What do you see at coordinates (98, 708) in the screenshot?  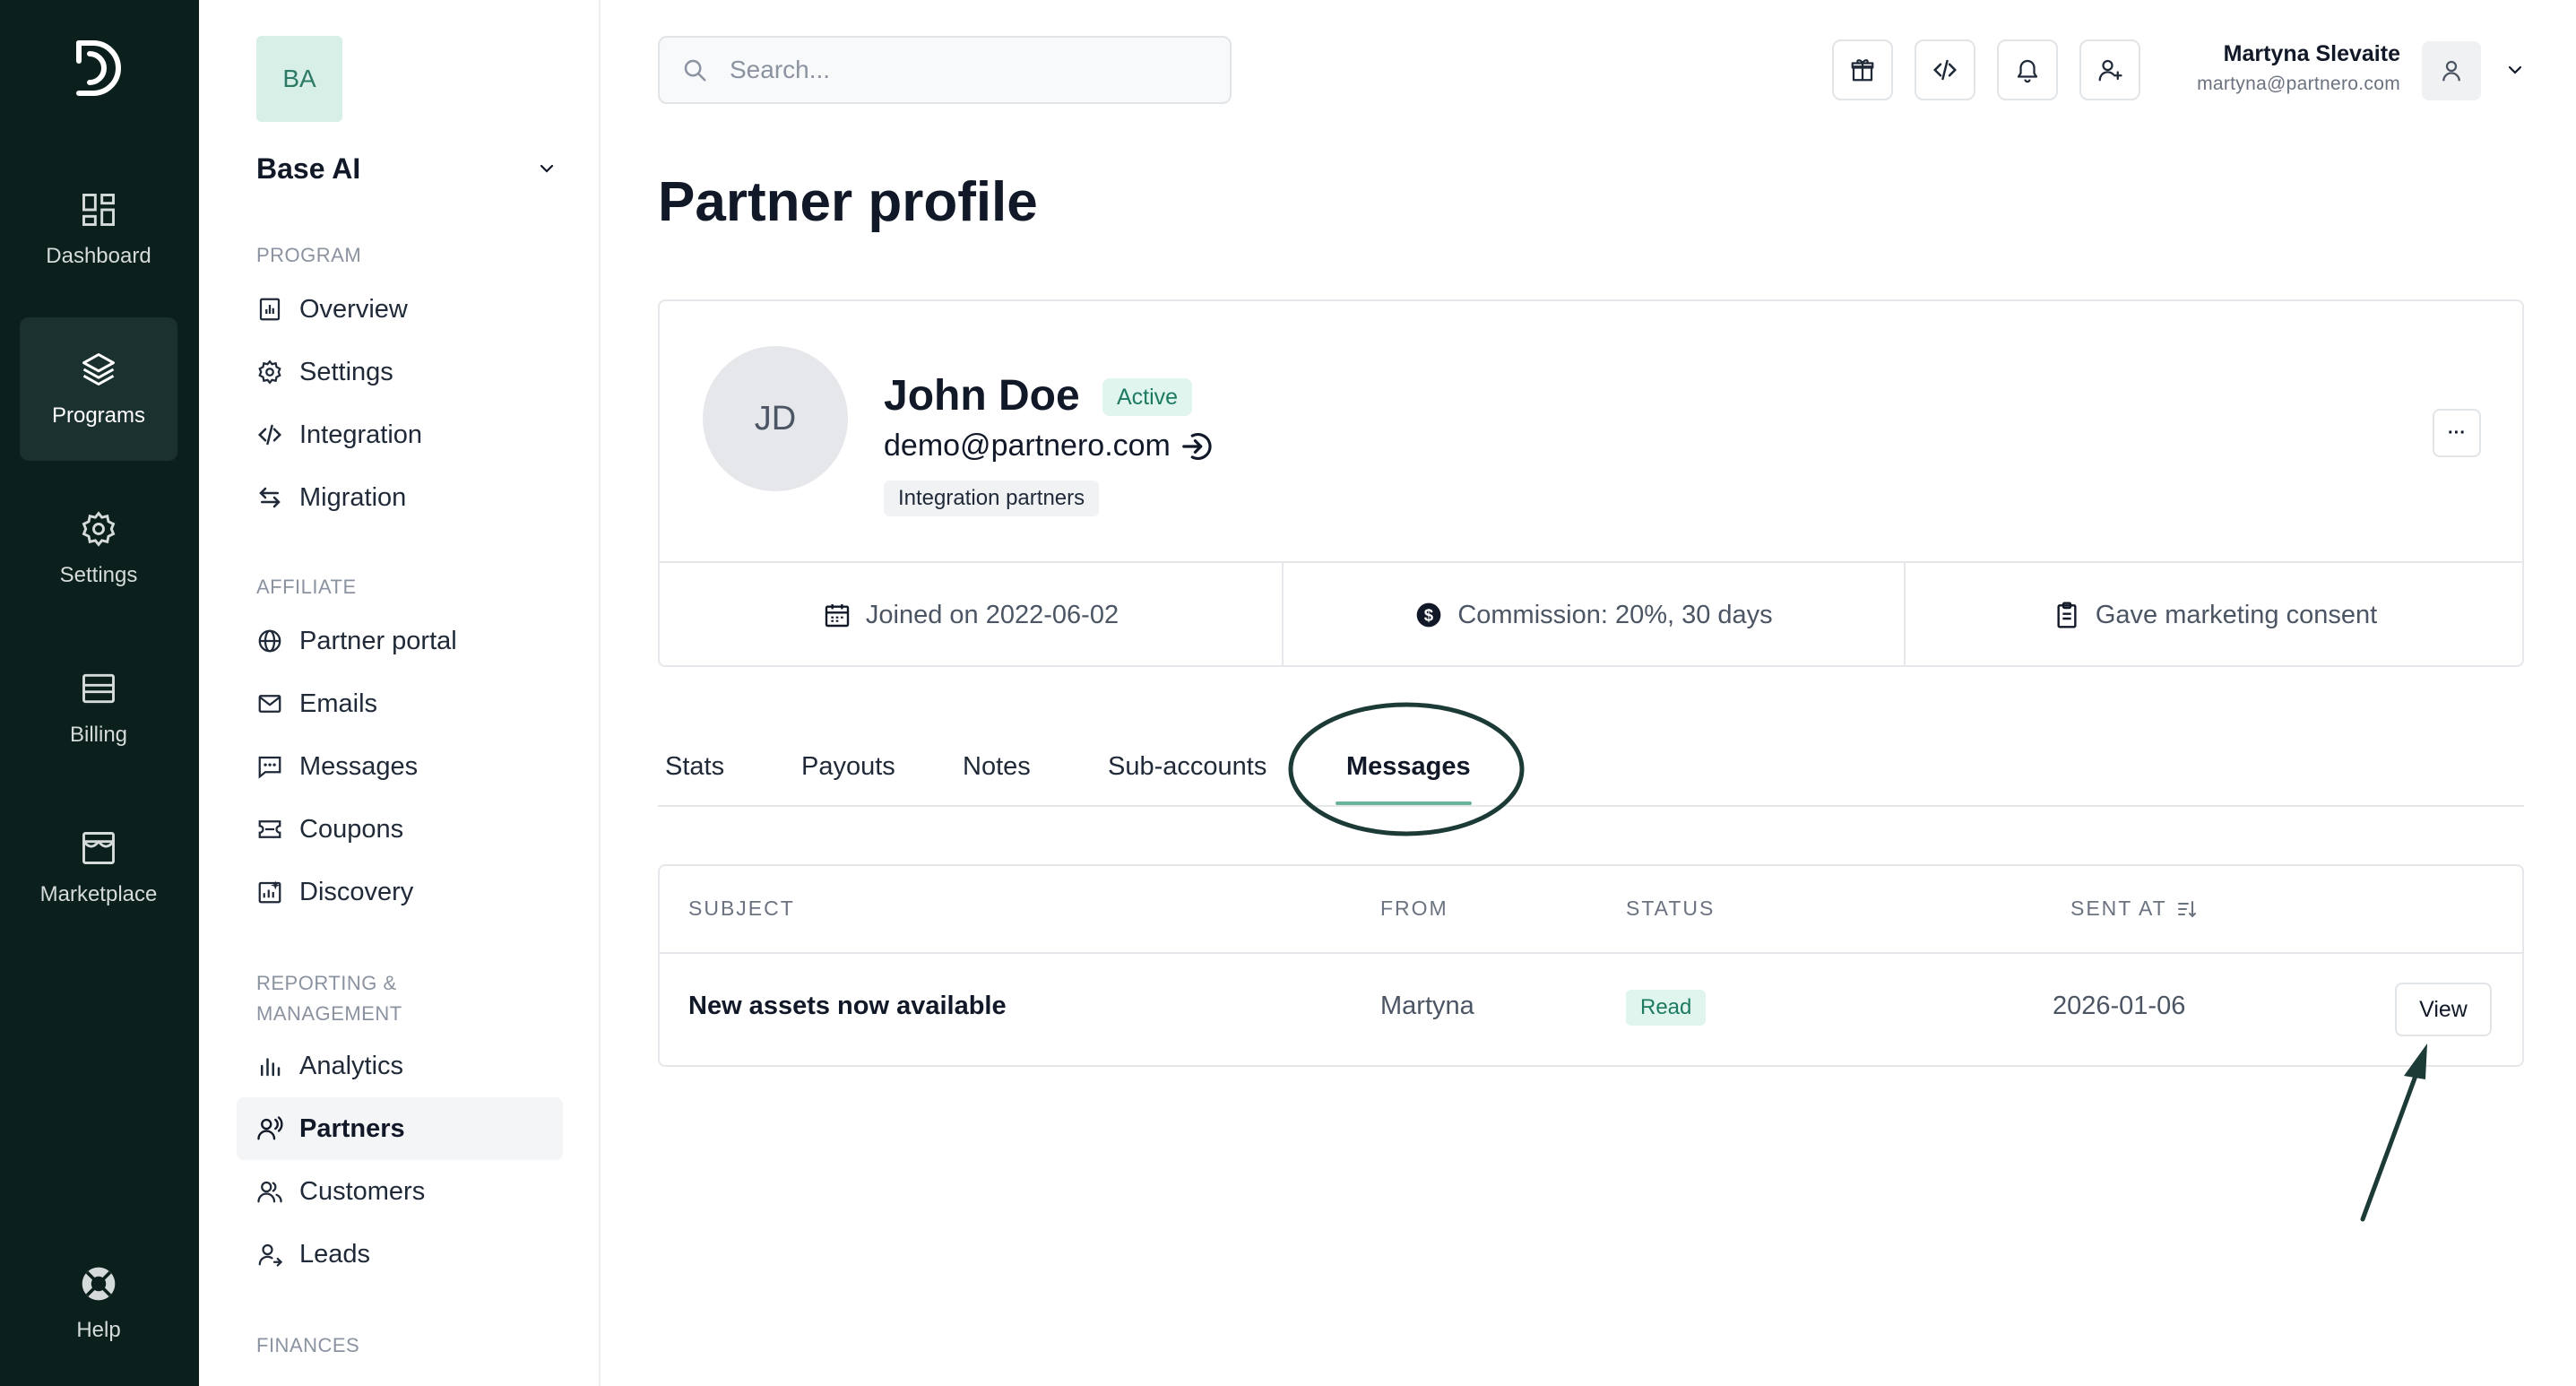 I see `rail-item-billing: Billing` at bounding box center [98, 708].